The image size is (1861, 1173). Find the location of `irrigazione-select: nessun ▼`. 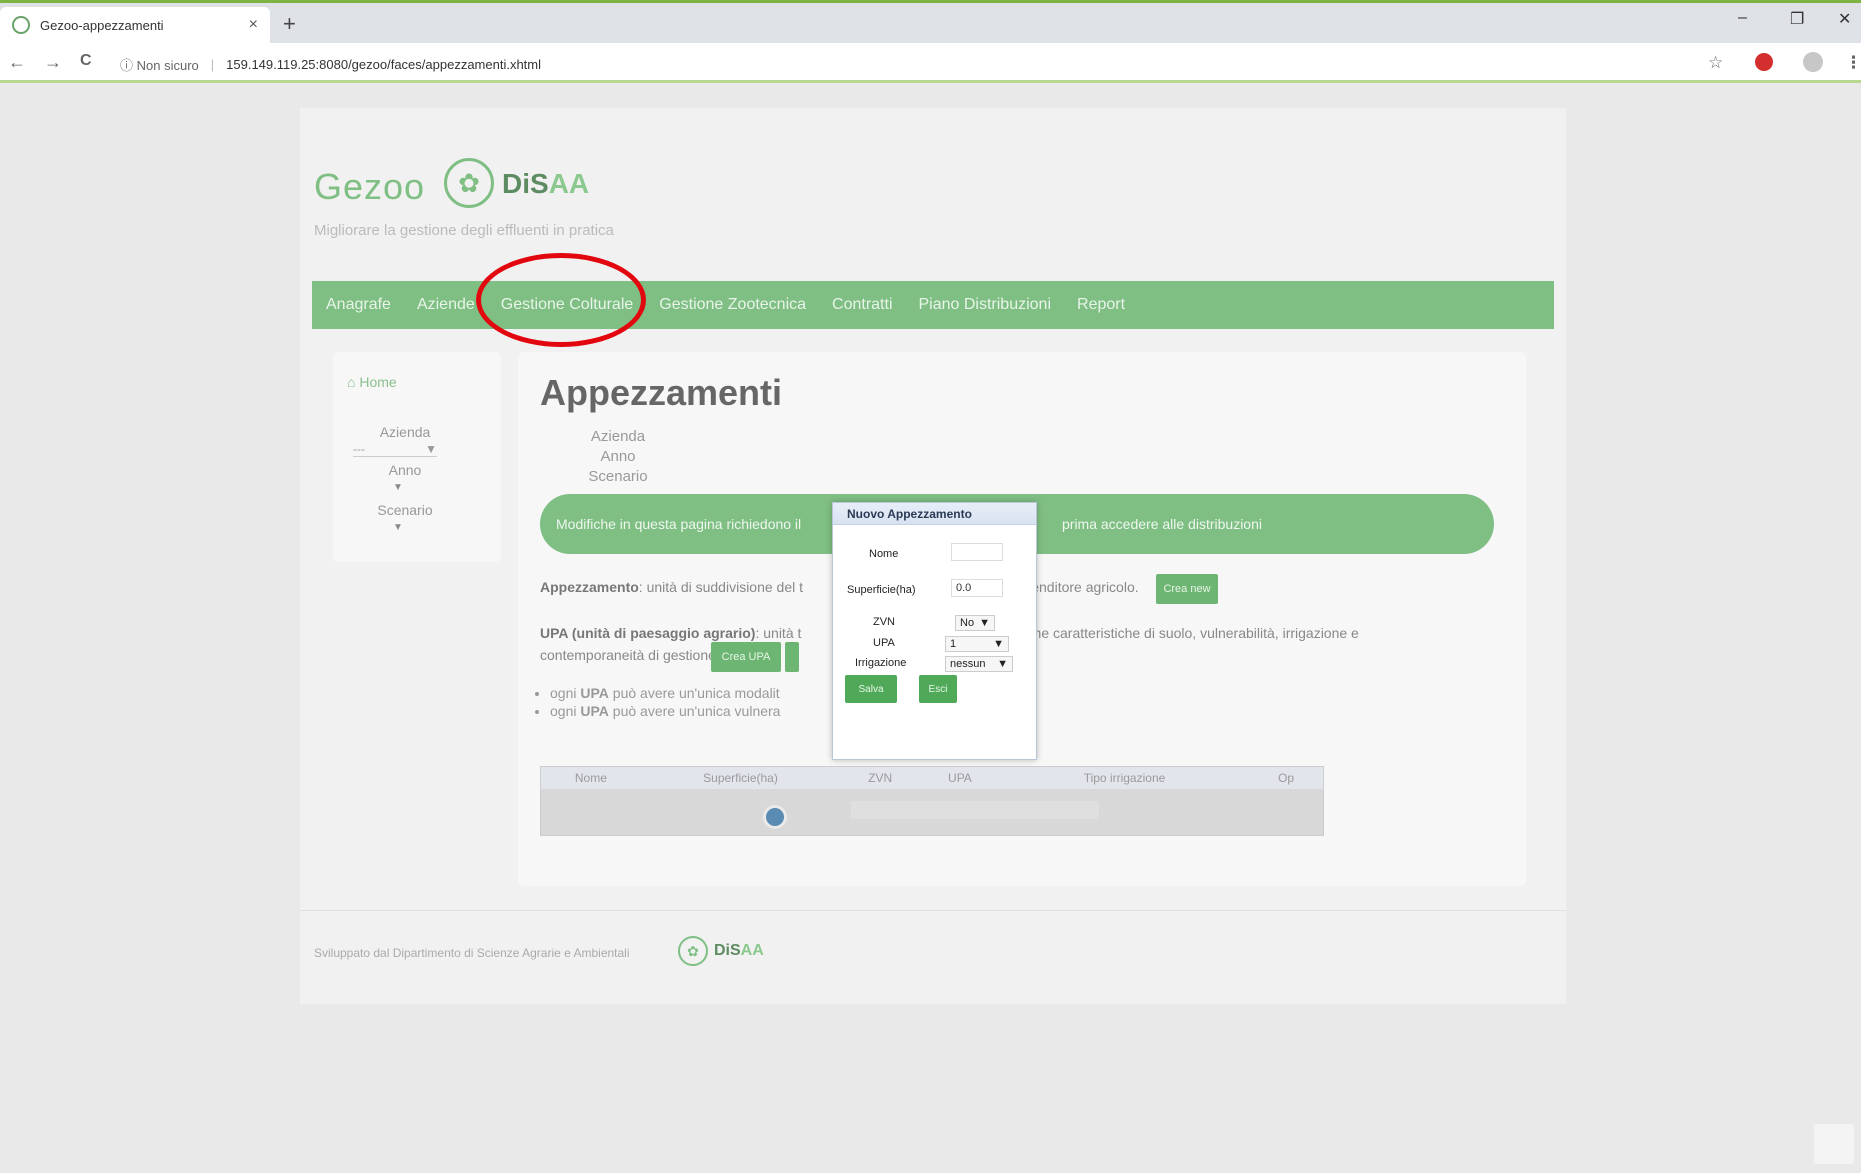

irrigazione-select: nessun ▼ is located at coordinates (979, 664).